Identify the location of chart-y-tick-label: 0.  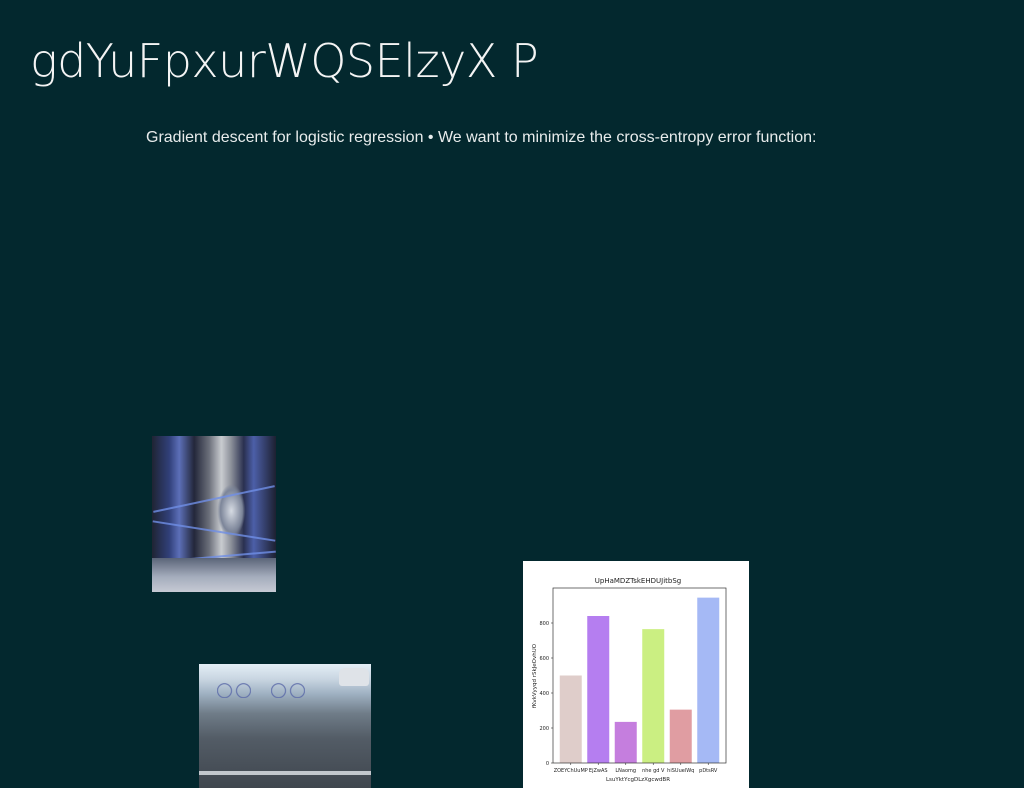
(547, 764).